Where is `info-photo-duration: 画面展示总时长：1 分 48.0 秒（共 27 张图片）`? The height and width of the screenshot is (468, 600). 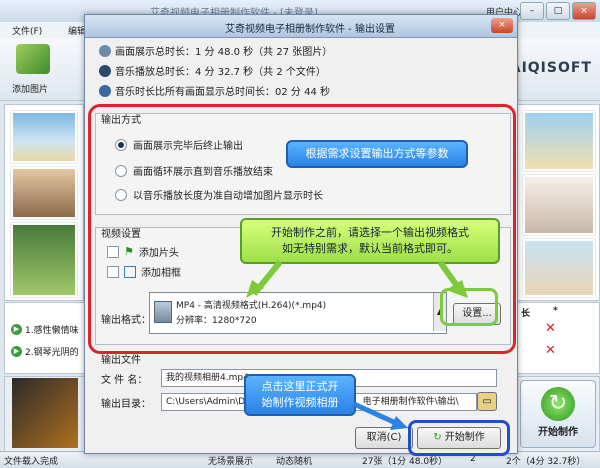 info-photo-duration: 画面展示总时长：1 分 48.0 秒（共 27 张图片） is located at coordinates (215, 50).